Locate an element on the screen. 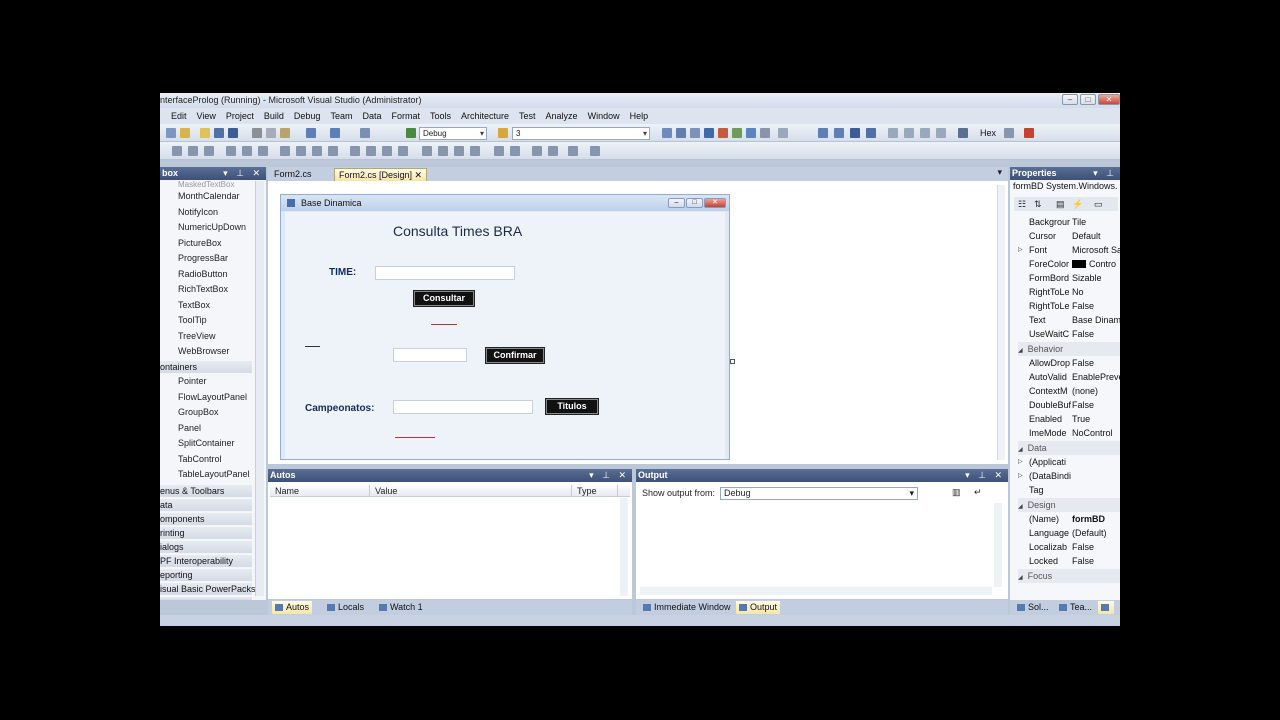 The height and width of the screenshot is (720, 1280). tab-immediate-window: Immediate Window is located at coordinates (687, 607).